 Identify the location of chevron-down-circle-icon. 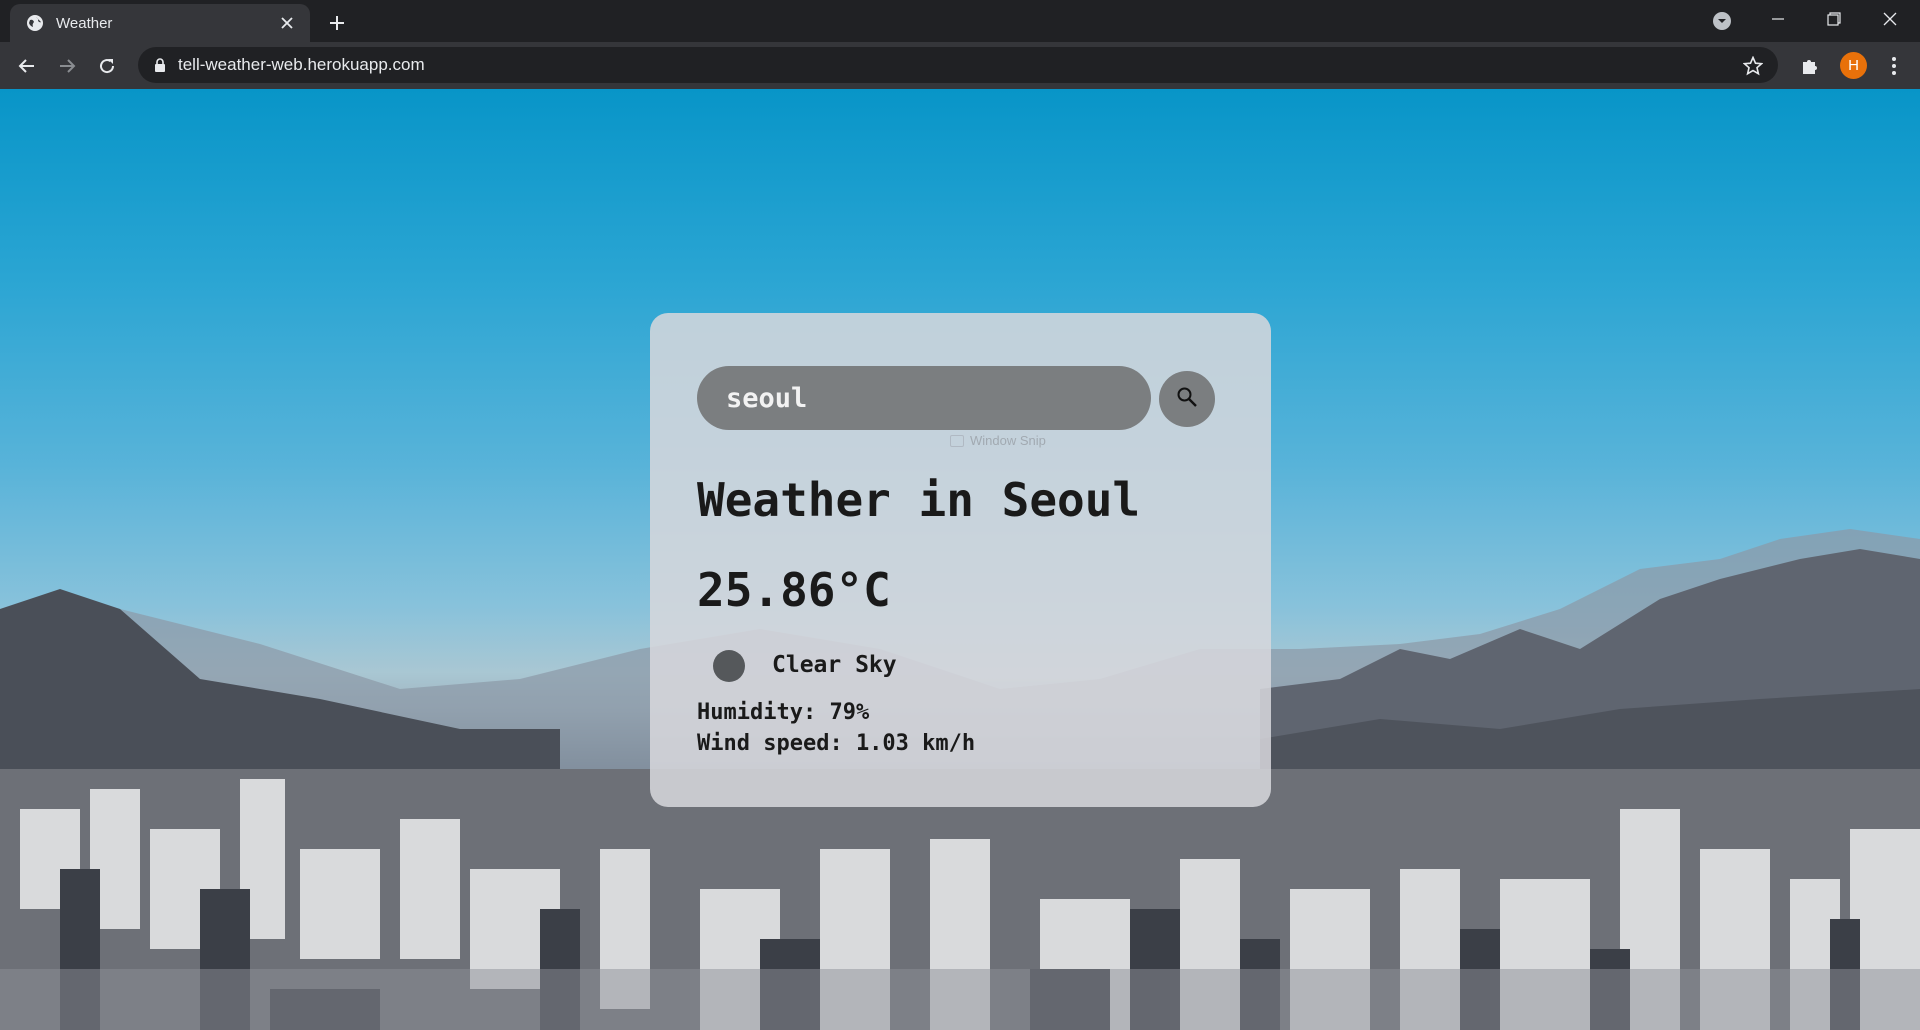
(1722, 21).